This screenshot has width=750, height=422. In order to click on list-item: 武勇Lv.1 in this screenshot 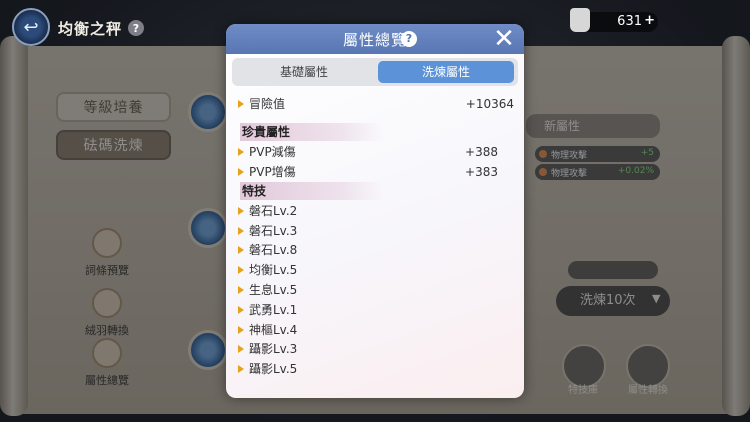, I will do `click(376, 310)`.